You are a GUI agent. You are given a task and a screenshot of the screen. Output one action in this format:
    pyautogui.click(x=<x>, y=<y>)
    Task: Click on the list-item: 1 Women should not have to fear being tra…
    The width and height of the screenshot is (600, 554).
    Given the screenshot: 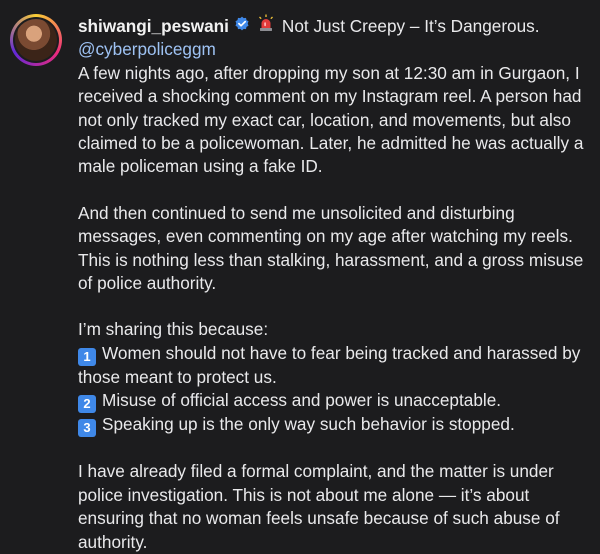 What is the action you would take?
    pyautogui.click(x=335, y=365)
    